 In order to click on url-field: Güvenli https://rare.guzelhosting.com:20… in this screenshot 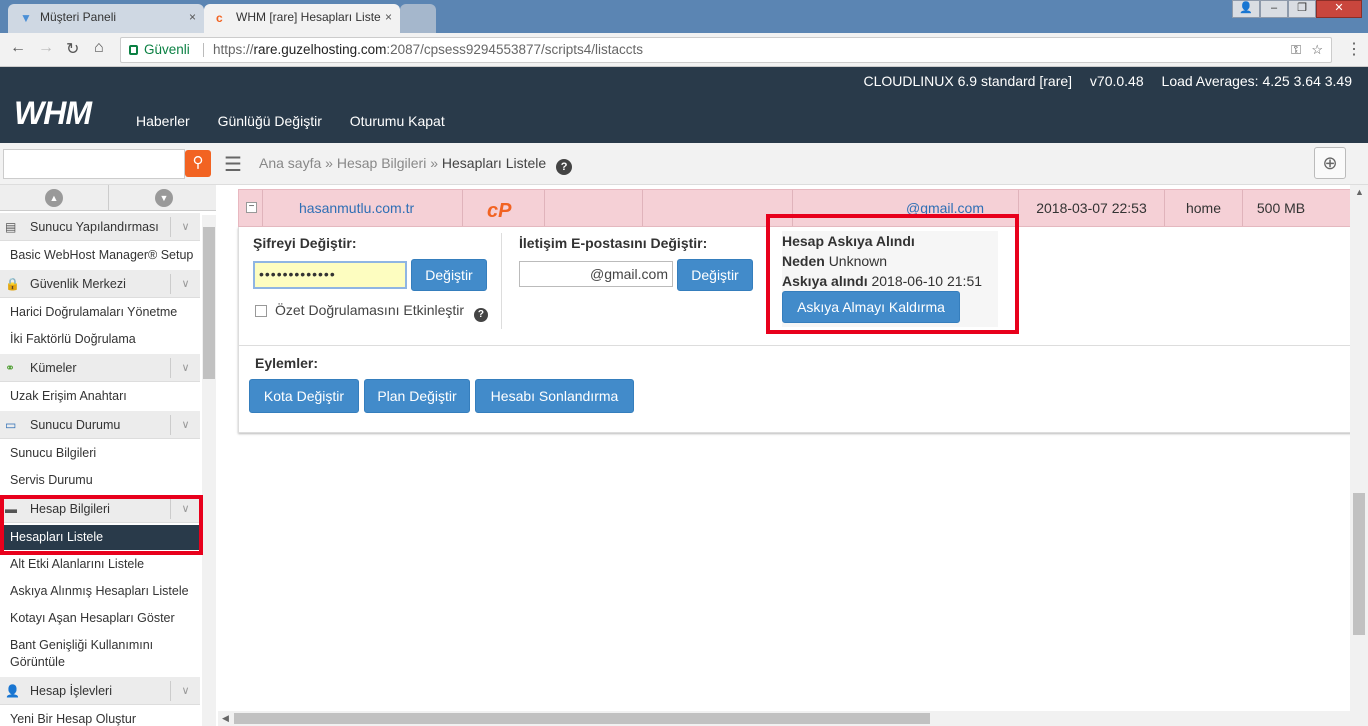, I will do `click(726, 50)`.